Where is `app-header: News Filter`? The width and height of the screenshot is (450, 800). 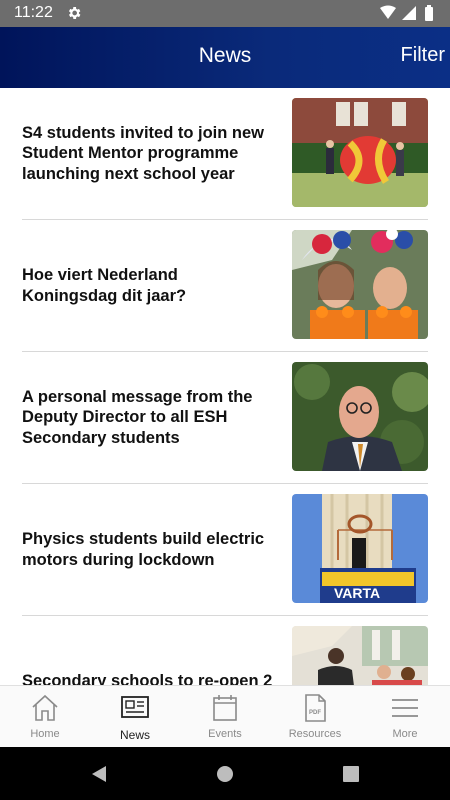 app-header: News Filter is located at coordinates (225, 57).